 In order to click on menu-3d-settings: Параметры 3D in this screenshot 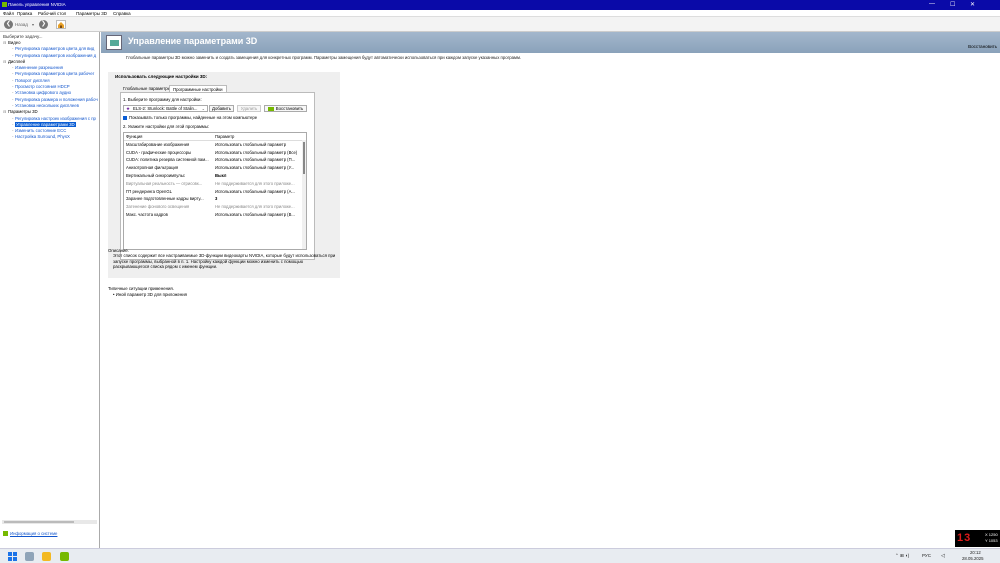, I will do `click(91, 13)`.